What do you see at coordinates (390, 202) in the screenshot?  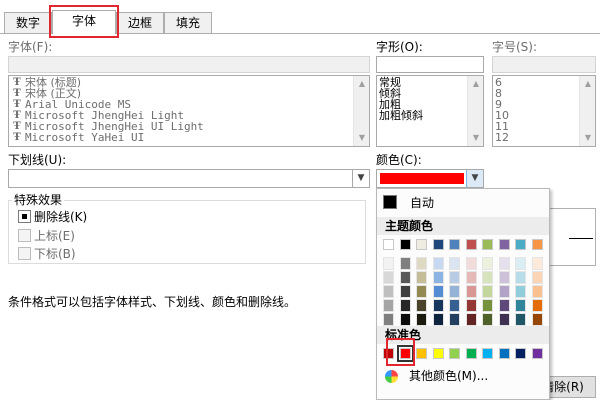 I see `automatic-color-swatch` at bounding box center [390, 202].